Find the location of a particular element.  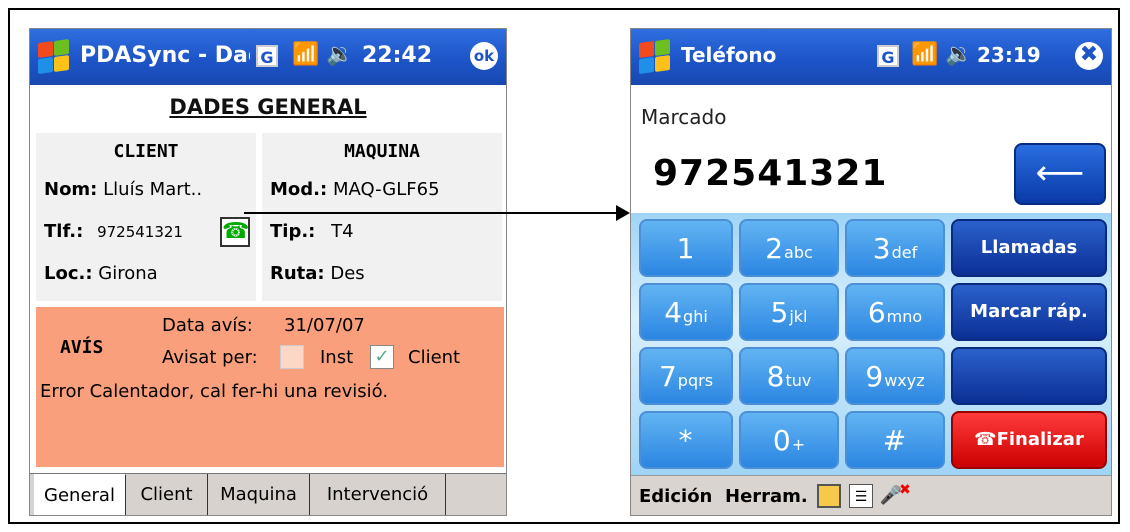

maquina-header: MAQUINA is located at coordinates (382, 151).